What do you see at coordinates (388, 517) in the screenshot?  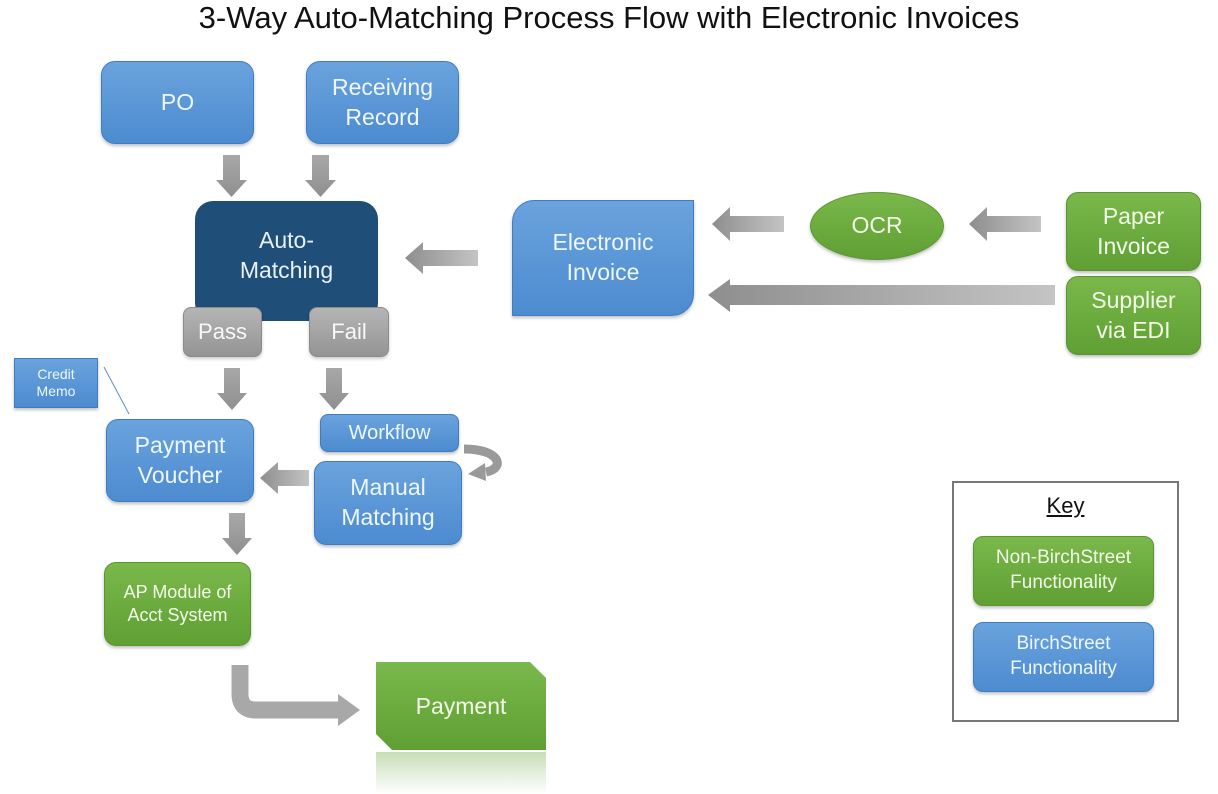 I see `manual-matching-label-2: Matching` at bounding box center [388, 517].